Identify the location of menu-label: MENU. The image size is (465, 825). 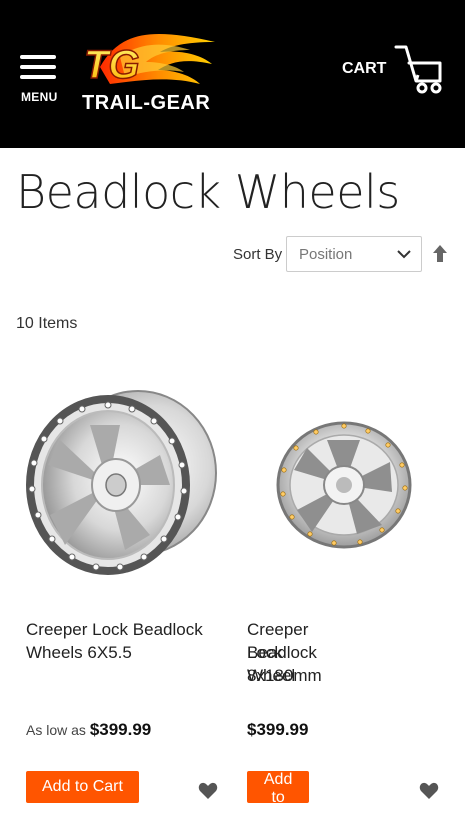
(39, 97).